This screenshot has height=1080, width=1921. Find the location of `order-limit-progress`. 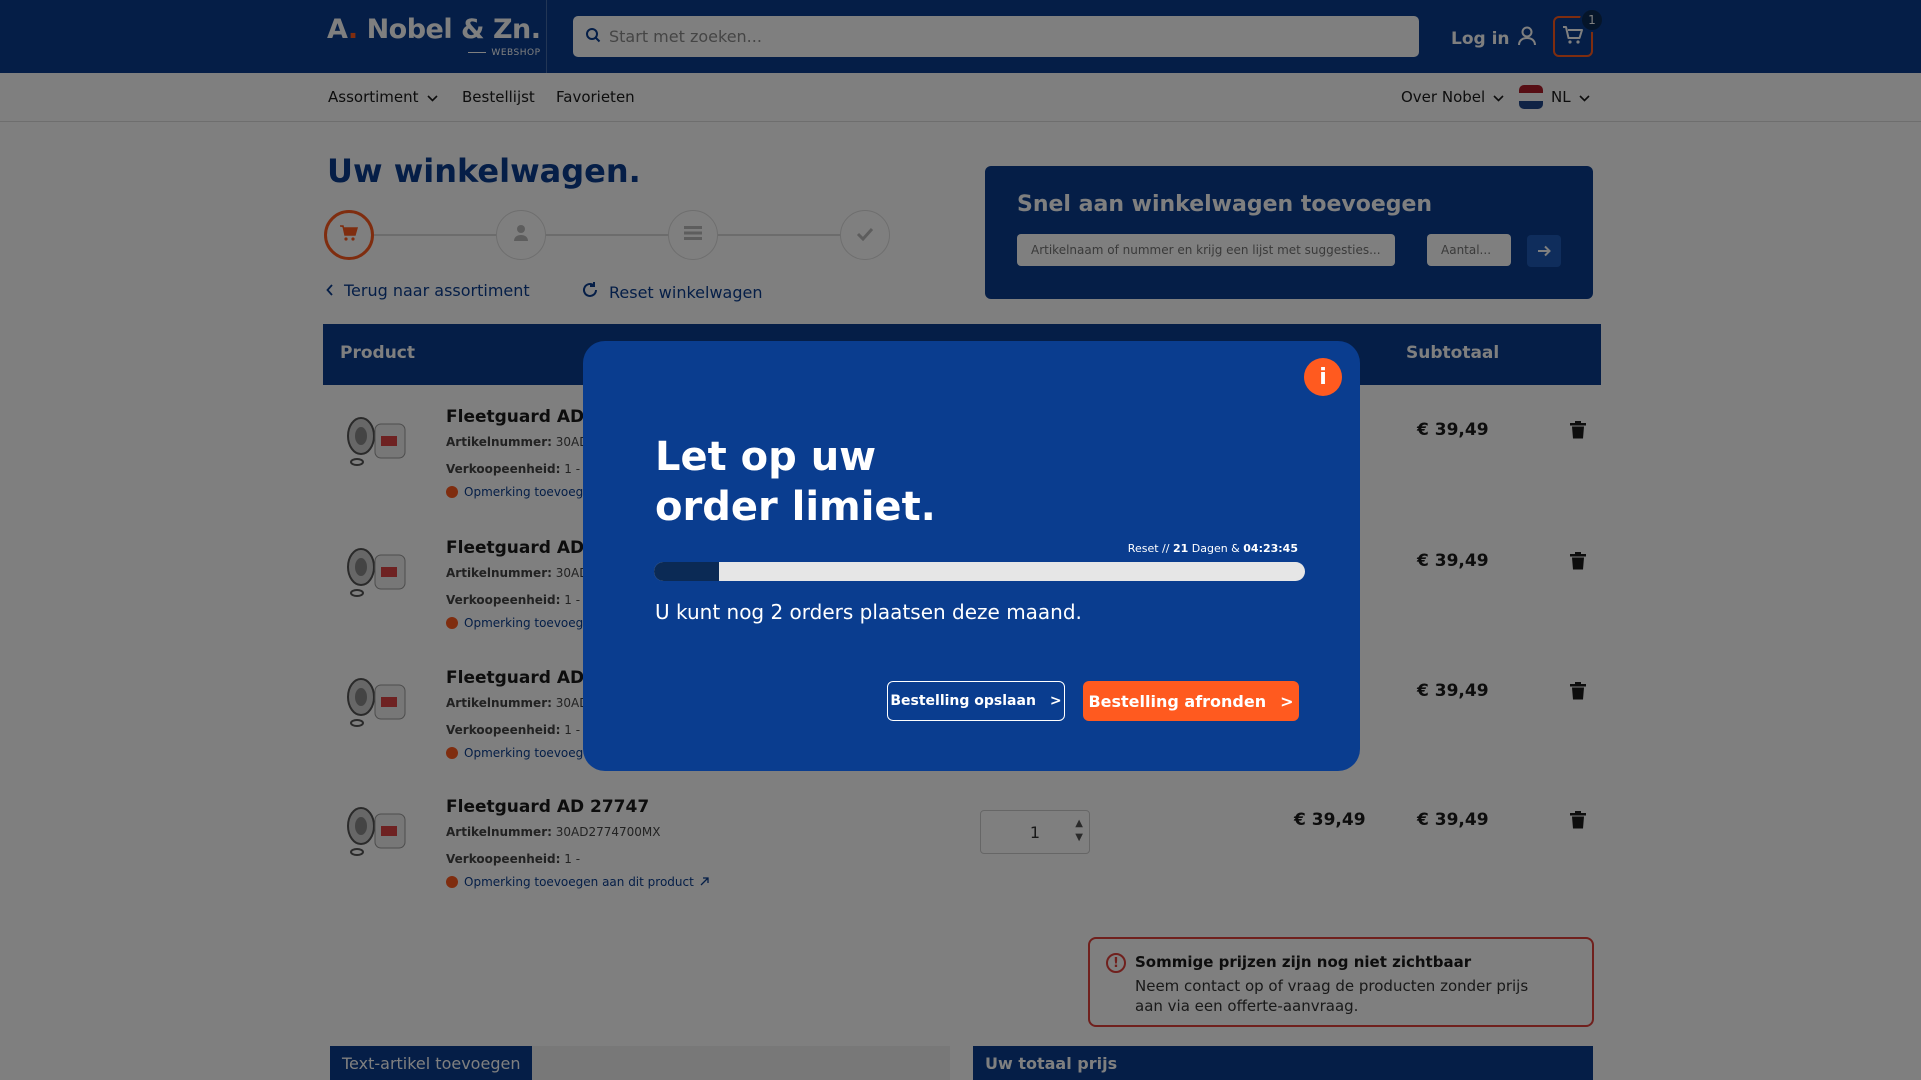

order-limit-progress is located at coordinates (979, 571).